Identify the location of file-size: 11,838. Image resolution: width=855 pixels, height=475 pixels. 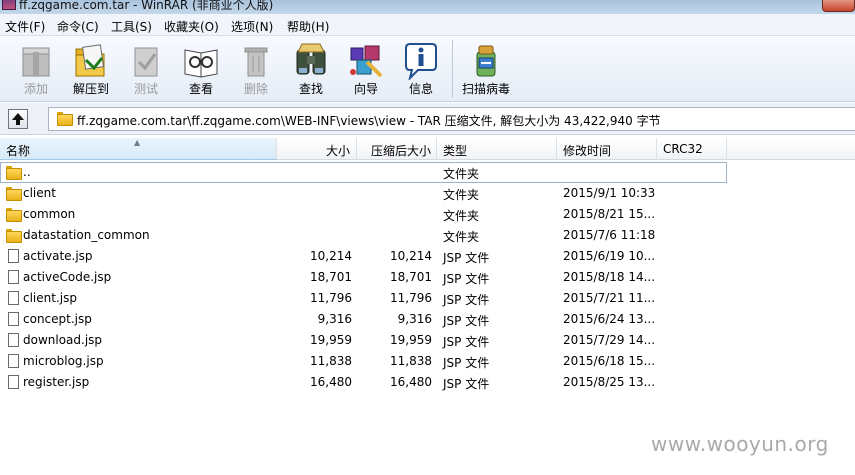
(331, 361).